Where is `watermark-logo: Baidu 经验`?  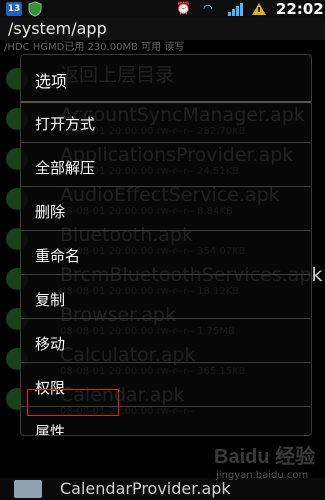 watermark-logo: Baidu 经验 is located at coordinates (265, 457).